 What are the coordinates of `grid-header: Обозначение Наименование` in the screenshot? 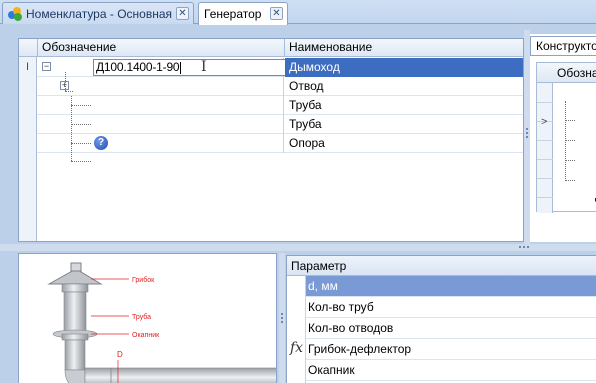 It's located at (271, 48).